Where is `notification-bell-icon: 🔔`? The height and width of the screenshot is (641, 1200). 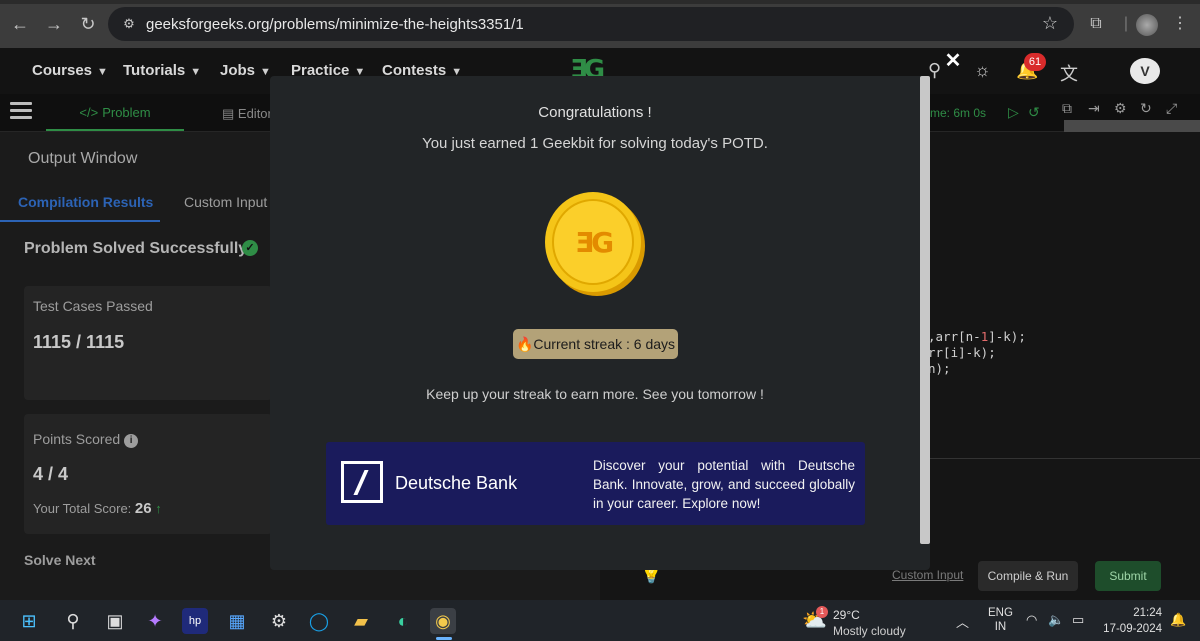 notification-bell-icon: 🔔 is located at coordinates (1178, 620).